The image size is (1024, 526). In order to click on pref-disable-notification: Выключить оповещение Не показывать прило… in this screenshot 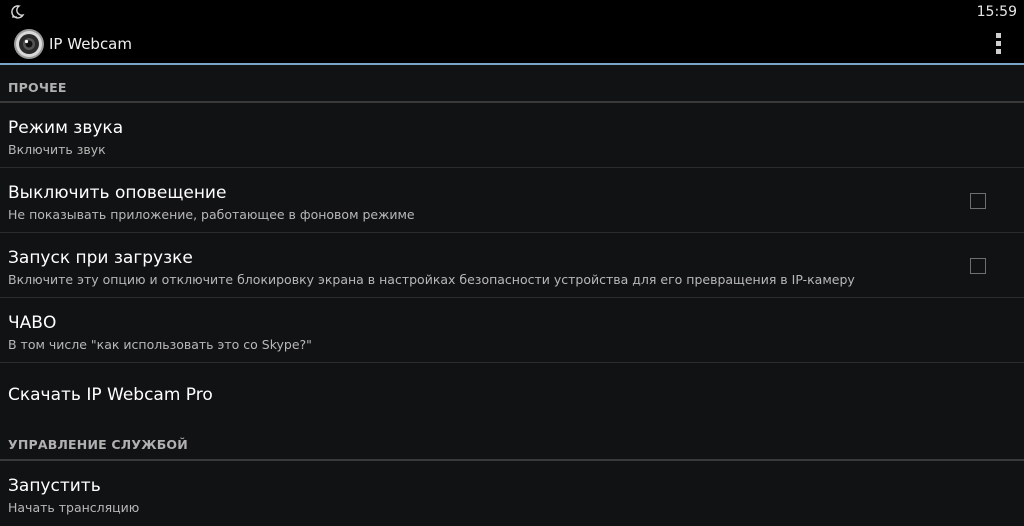, I will do `click(512, 200)`.